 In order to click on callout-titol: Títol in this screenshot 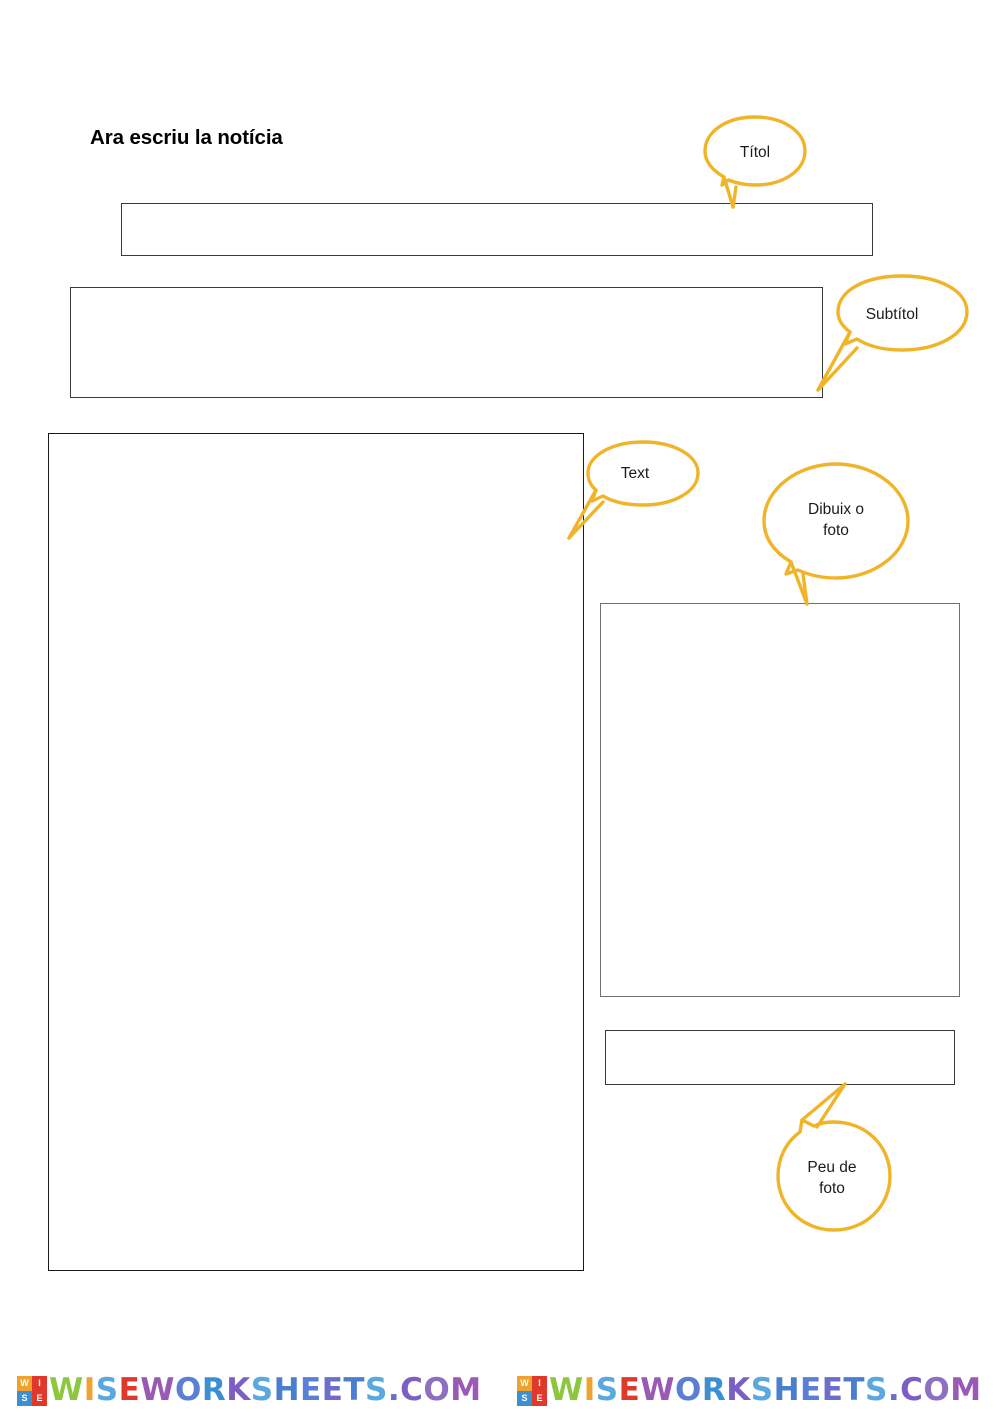, I will do `click(755, 163)`.